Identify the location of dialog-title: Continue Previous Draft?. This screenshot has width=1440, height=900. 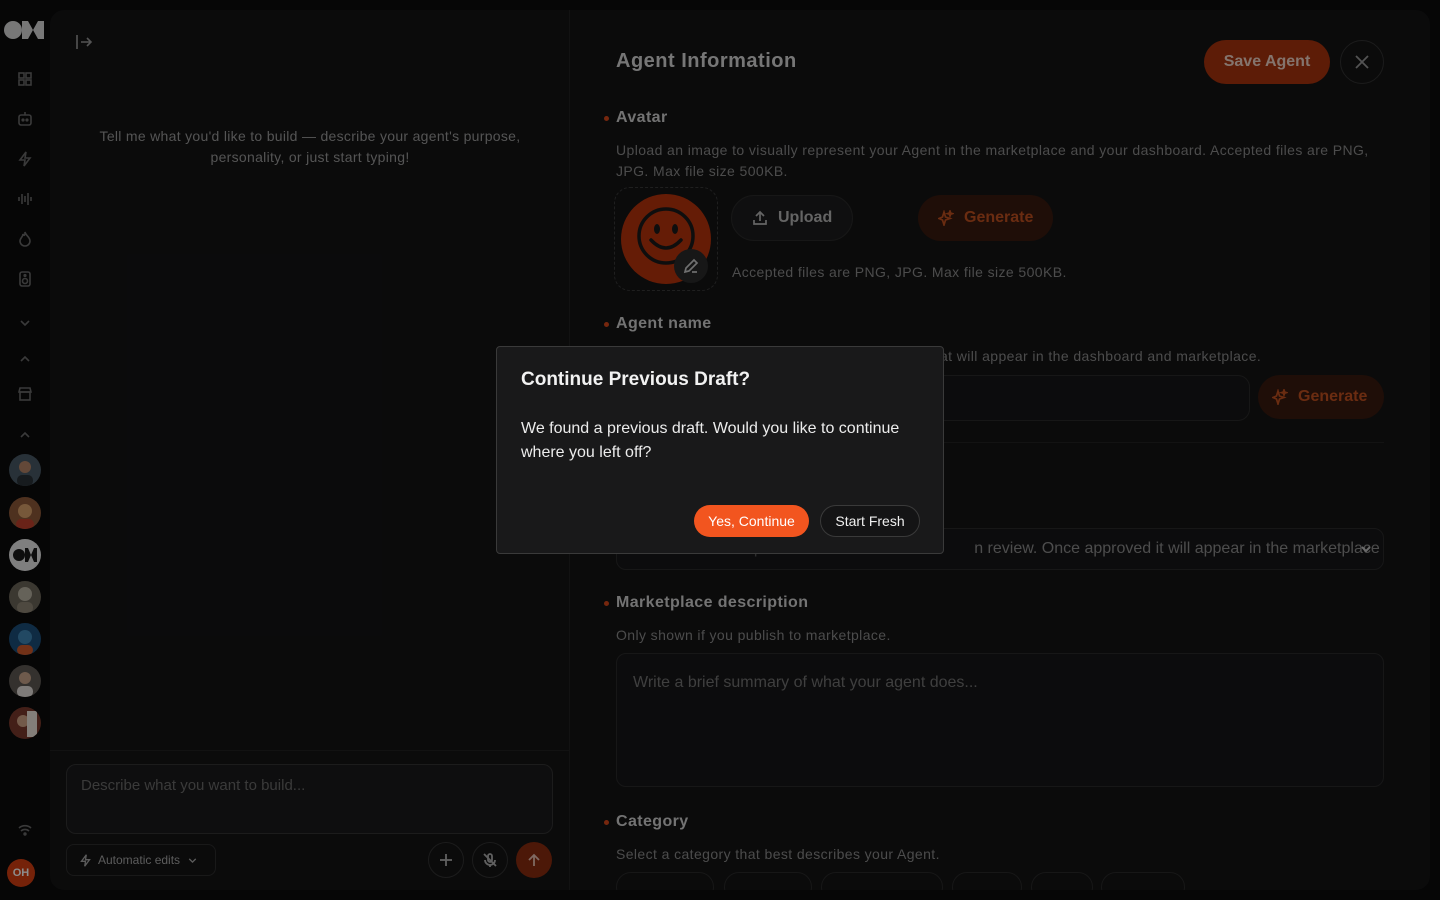
(636, 379).